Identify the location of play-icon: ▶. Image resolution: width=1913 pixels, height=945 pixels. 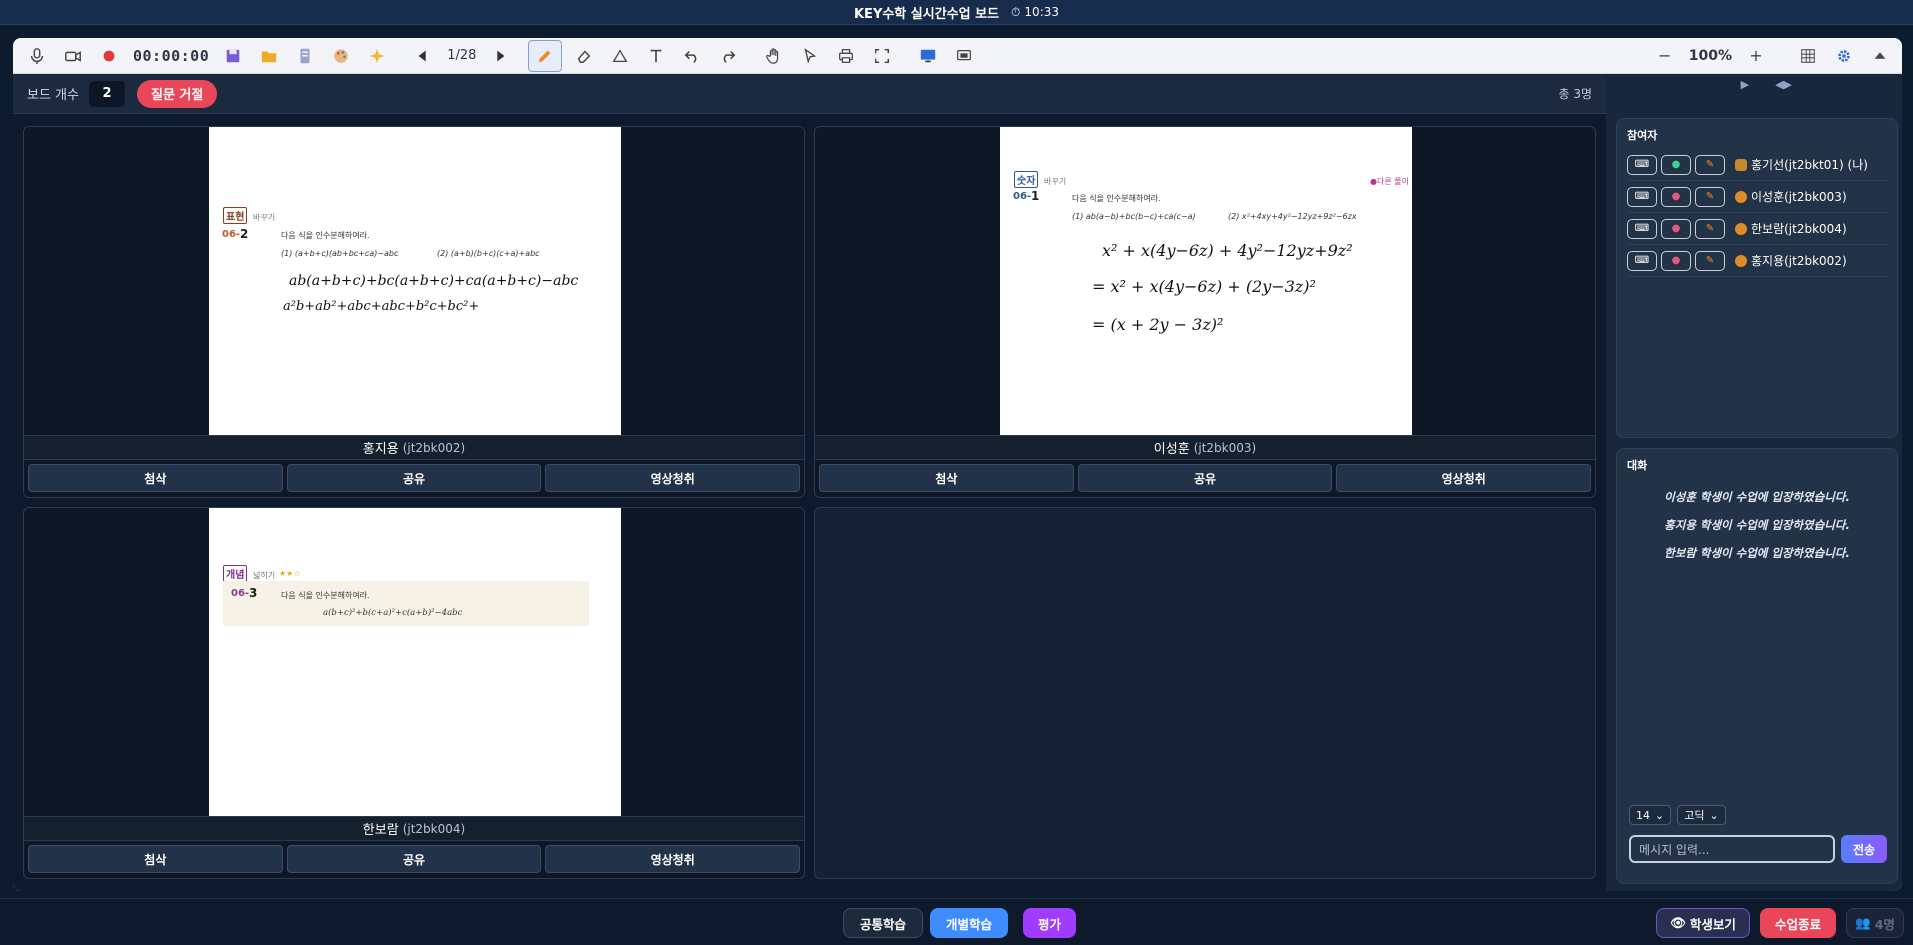
(1745, 84).